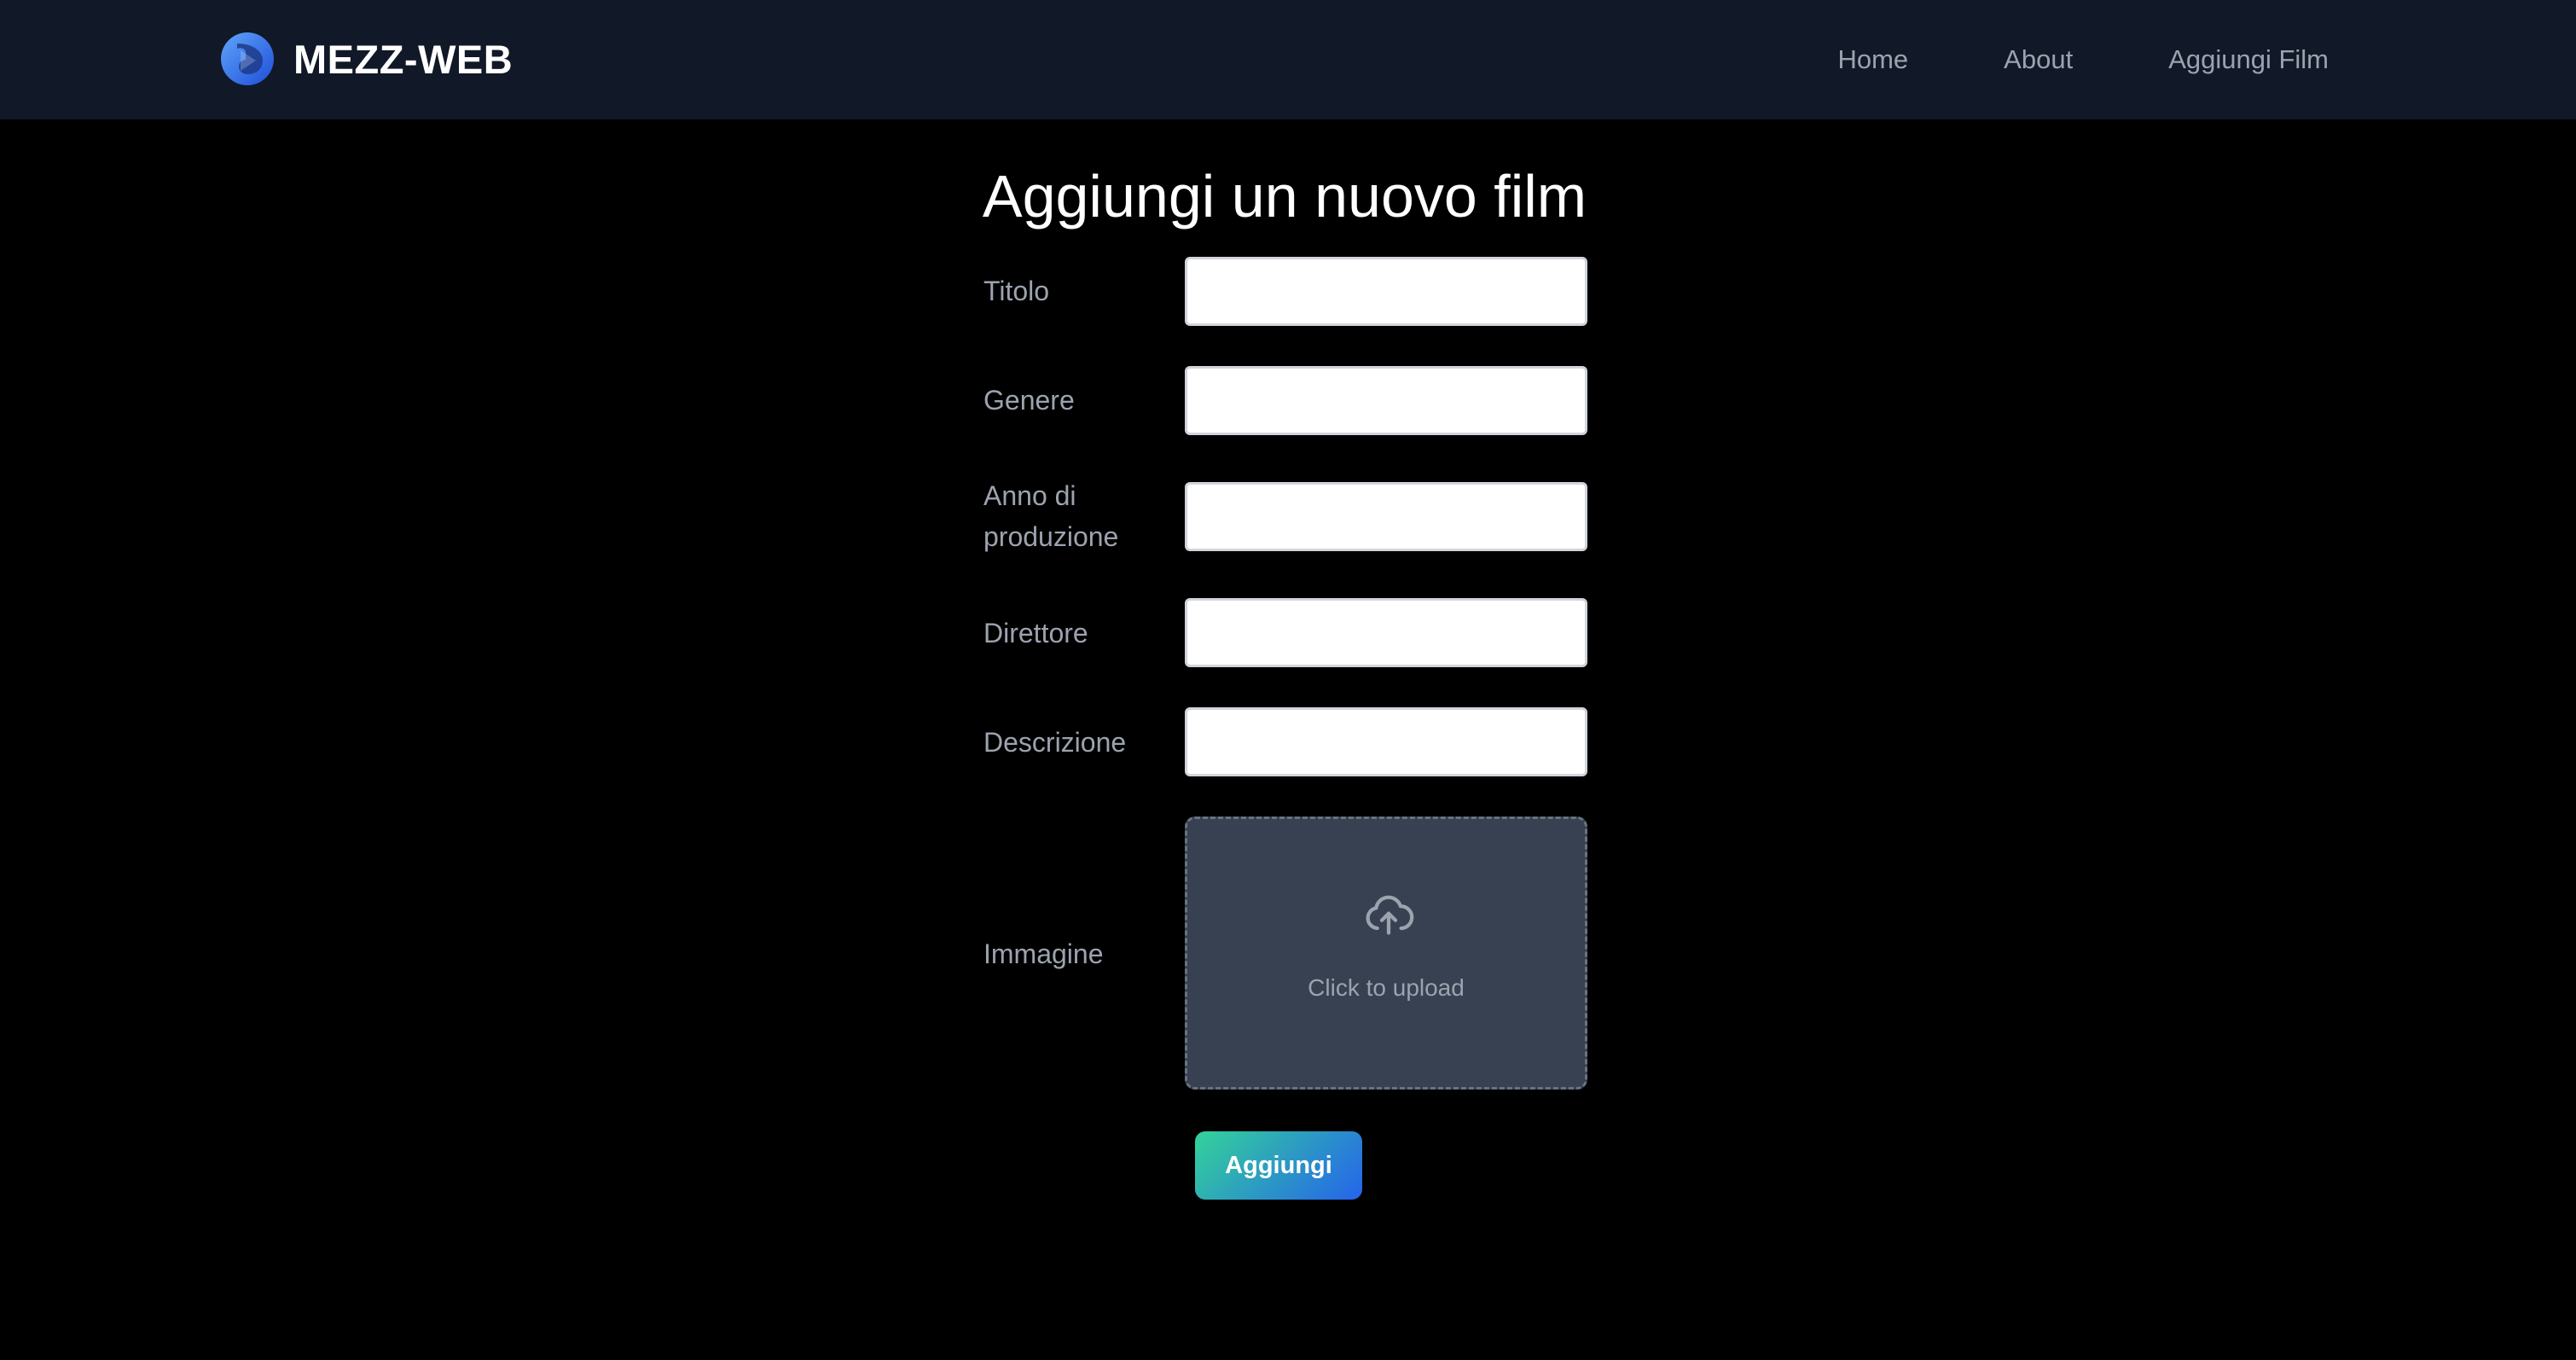 This screenshot has height=1360, width=2576. Describe the element at coordinates (403, 59) in the screenshot. I see `brand-name: MEZZ-WEB` at that location.